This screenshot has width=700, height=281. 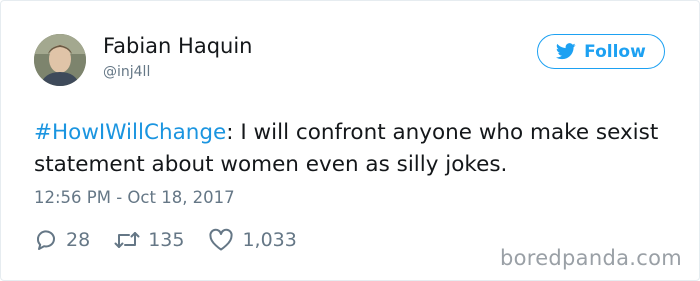 I want to click on author-name: Fabian Haquin, so click(x=177, y=46).